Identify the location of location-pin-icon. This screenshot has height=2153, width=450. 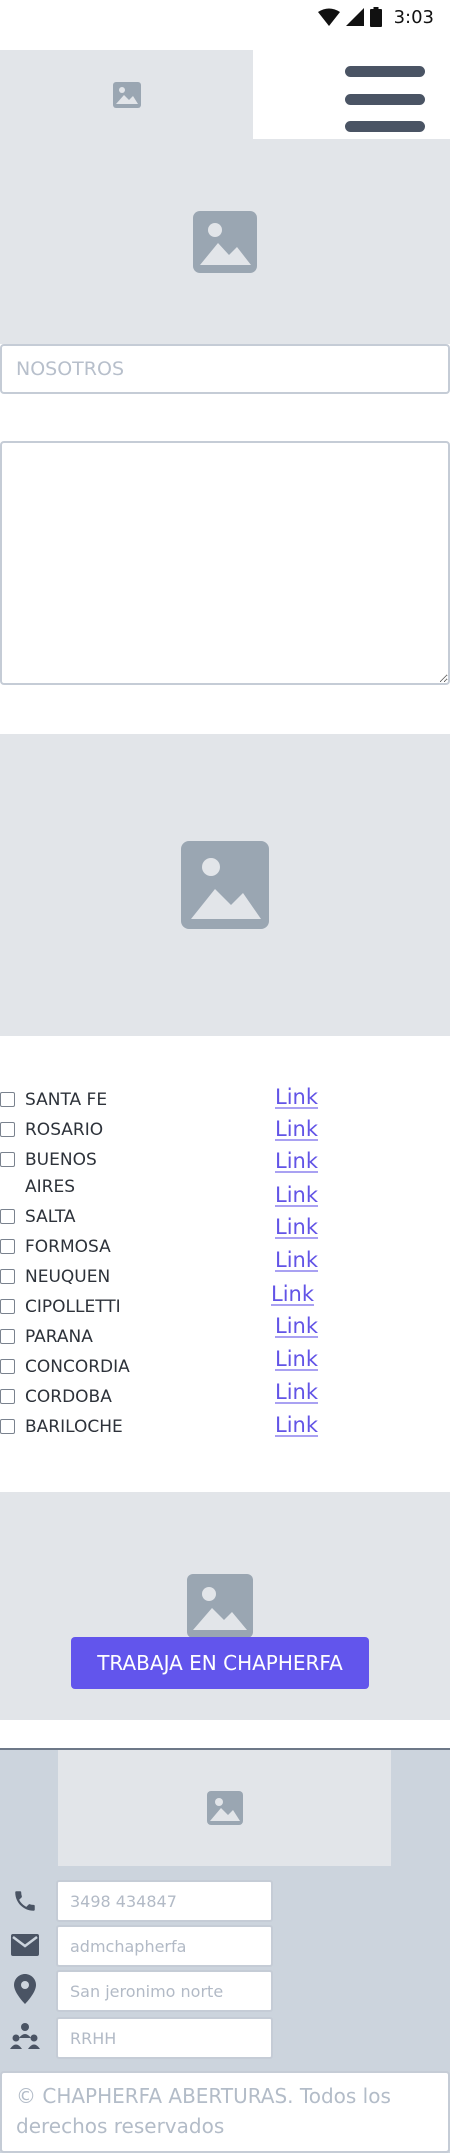
(25, 1989).